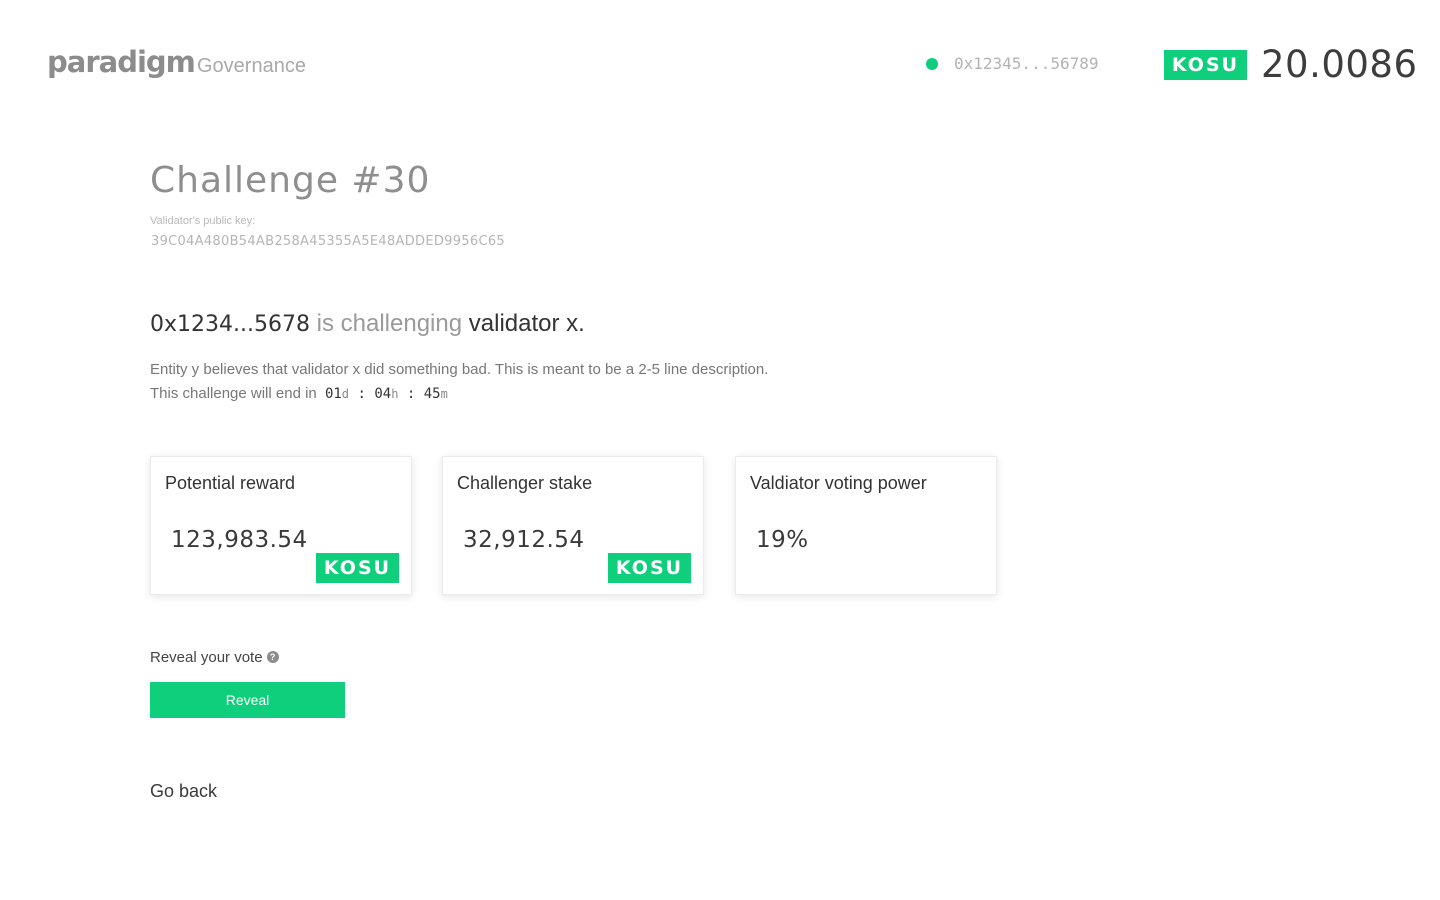  I want to click on public-key-label: Validator's public key:, so click(203, 221).